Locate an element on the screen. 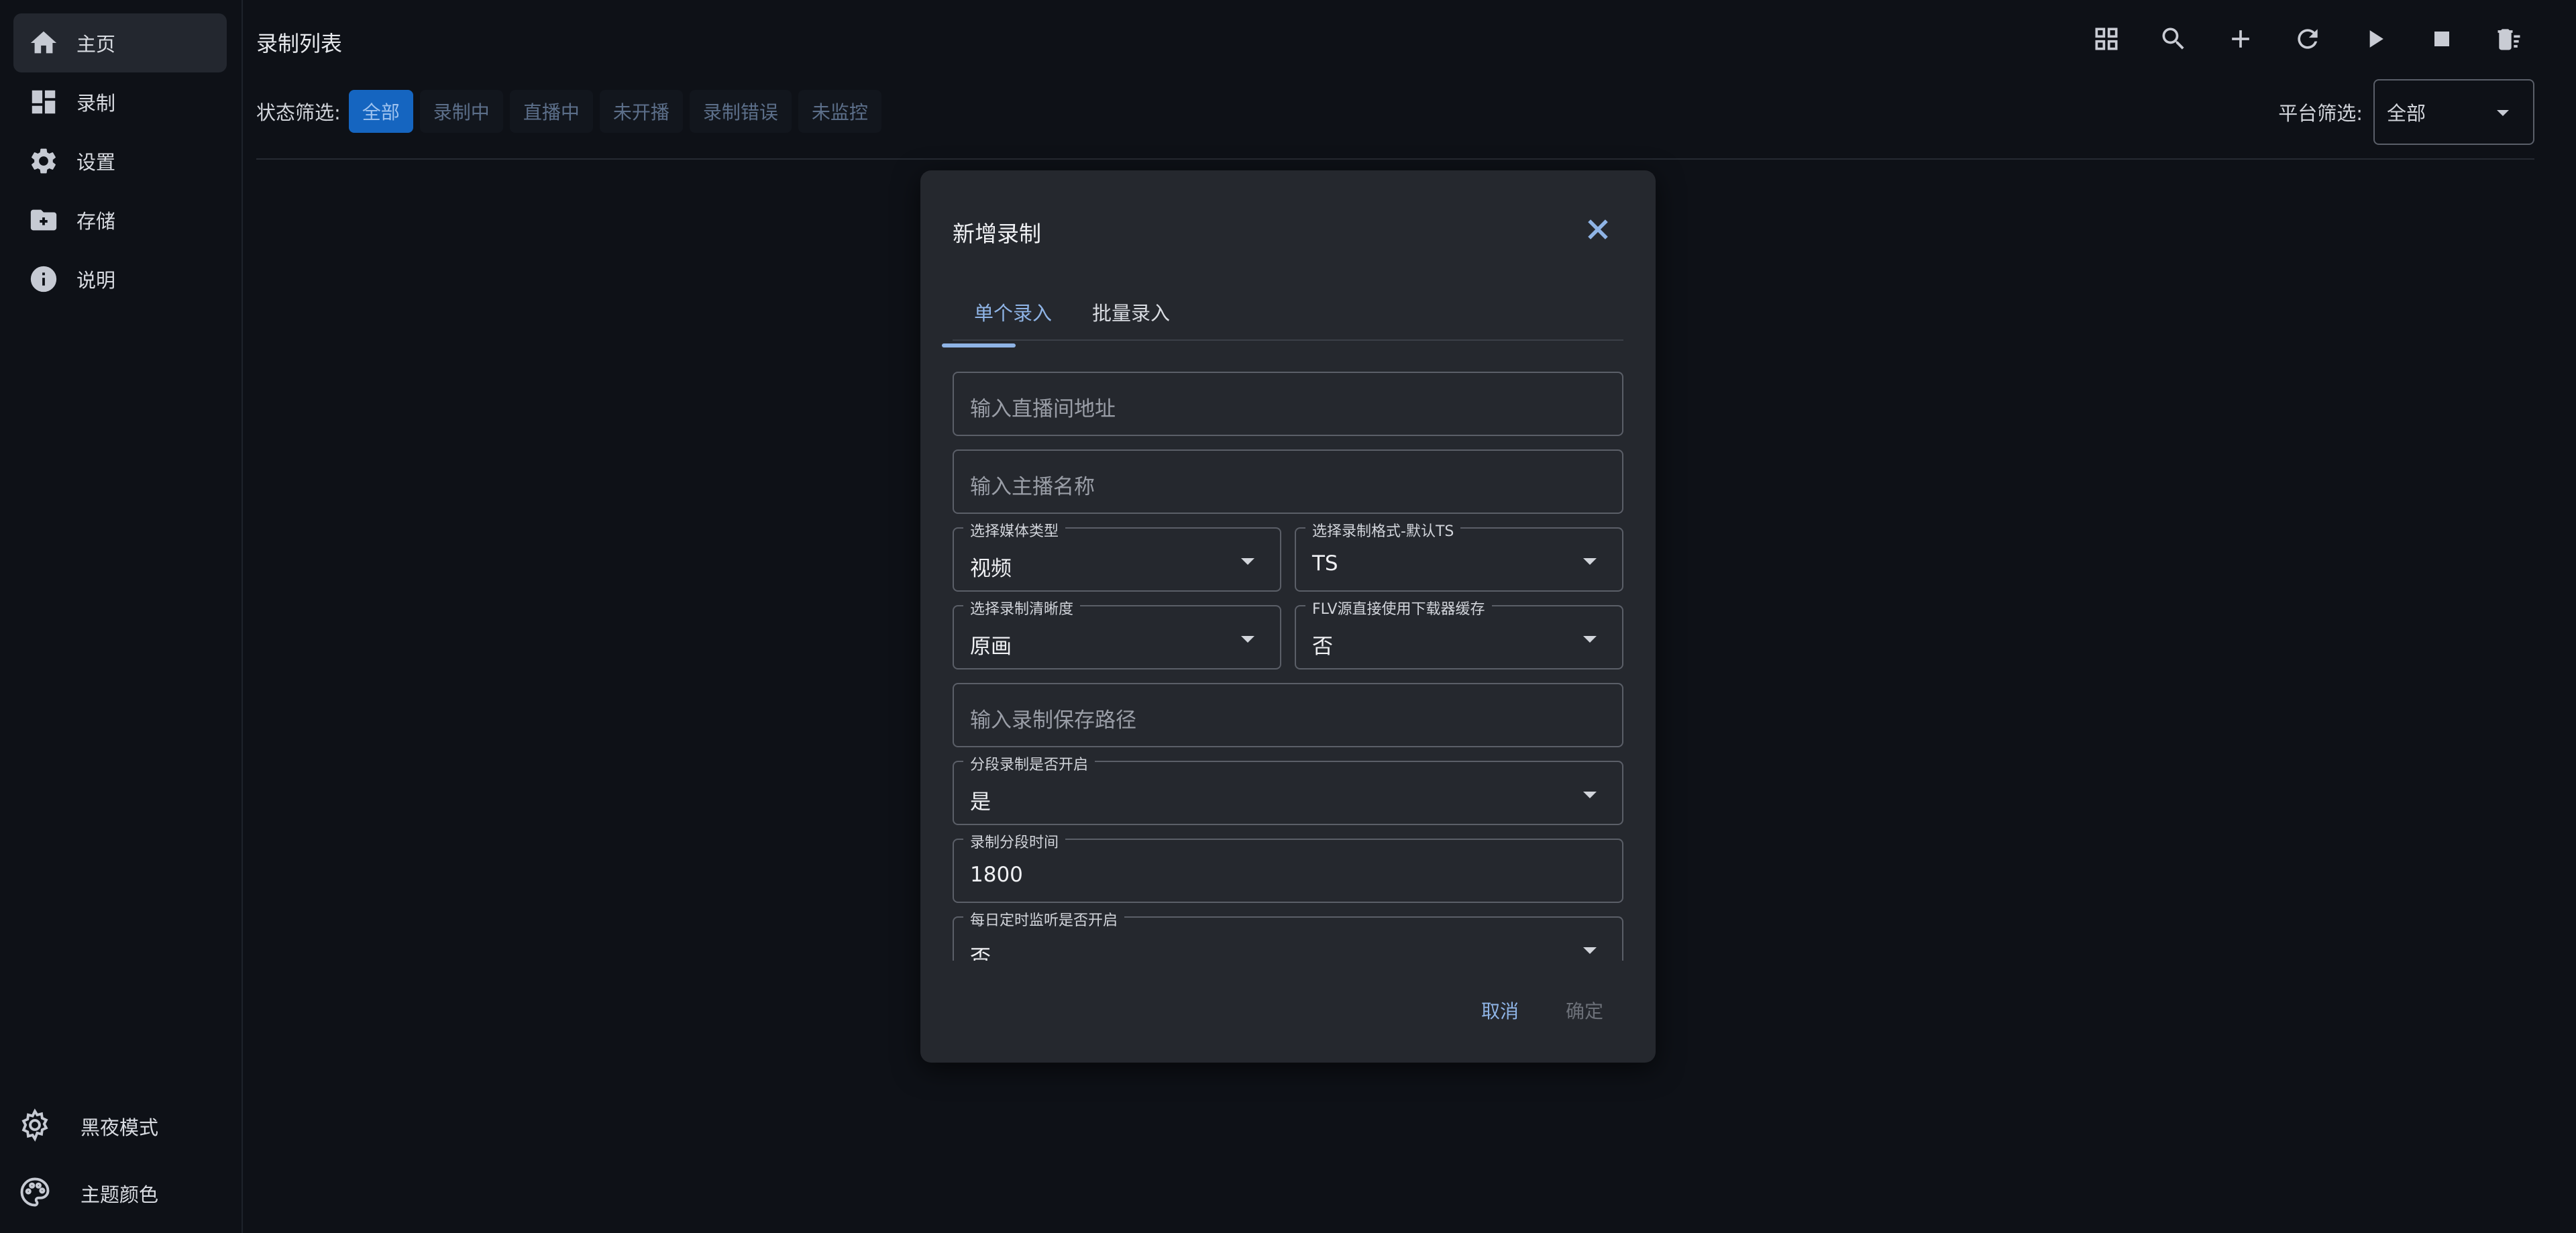 The height and width of the screenshot is (1233, 2576). refresh-icon is located at coordinates (2308, 39).